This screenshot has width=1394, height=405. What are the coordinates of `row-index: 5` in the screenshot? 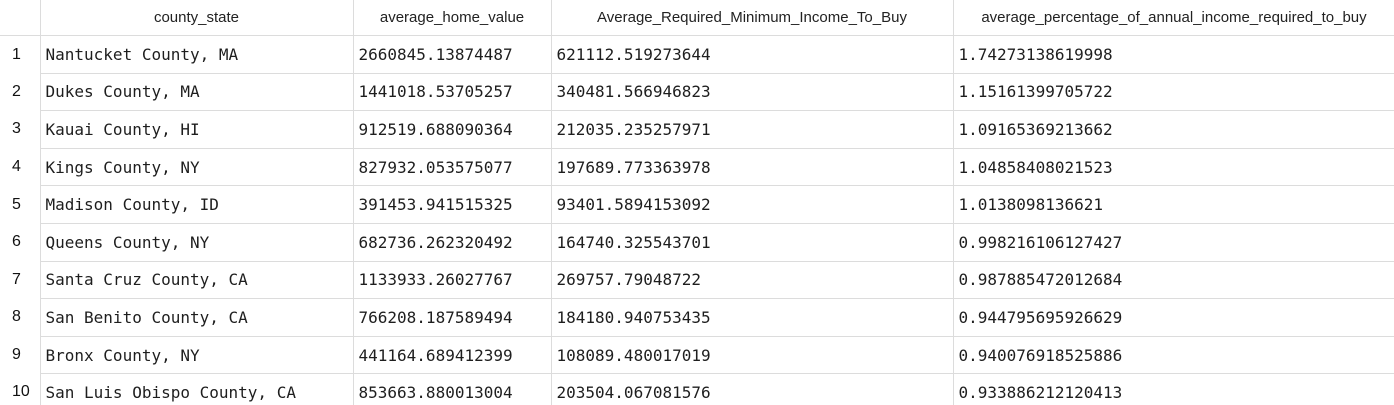 It's located at (20, 204).